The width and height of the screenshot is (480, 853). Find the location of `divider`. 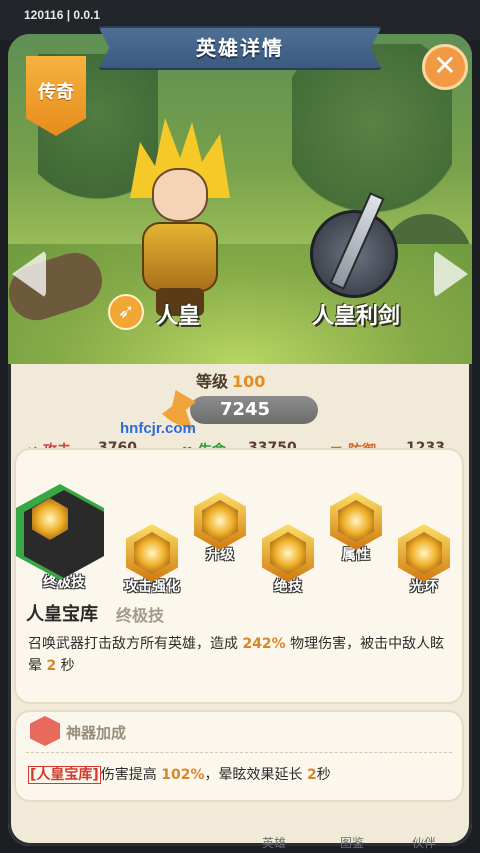

divider is located at coordinates (239, 752).